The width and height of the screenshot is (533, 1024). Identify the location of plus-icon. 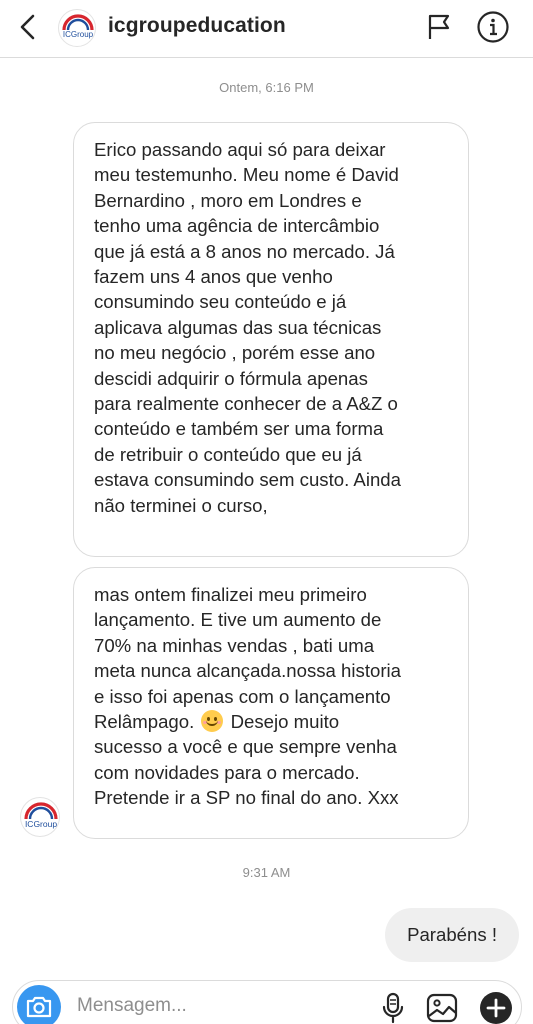
(496, 1008).